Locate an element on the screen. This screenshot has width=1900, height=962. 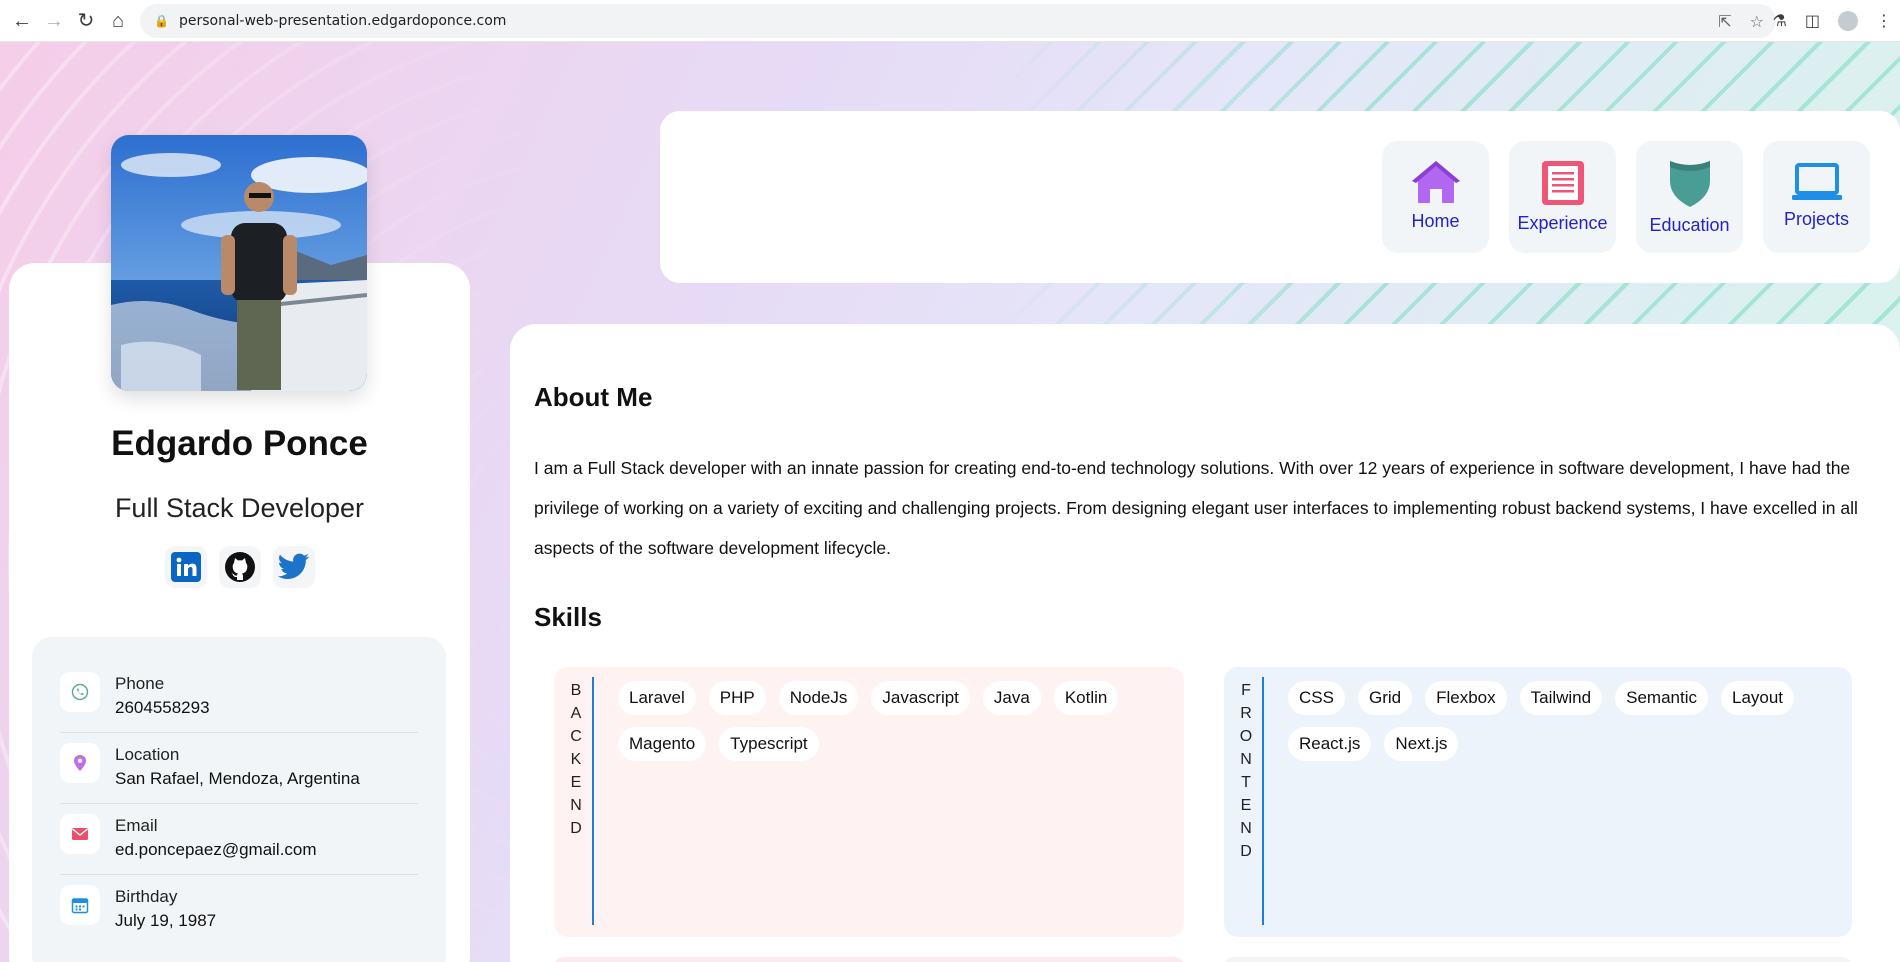
home-icon: ⌂ is located at coordinates (118, 21).